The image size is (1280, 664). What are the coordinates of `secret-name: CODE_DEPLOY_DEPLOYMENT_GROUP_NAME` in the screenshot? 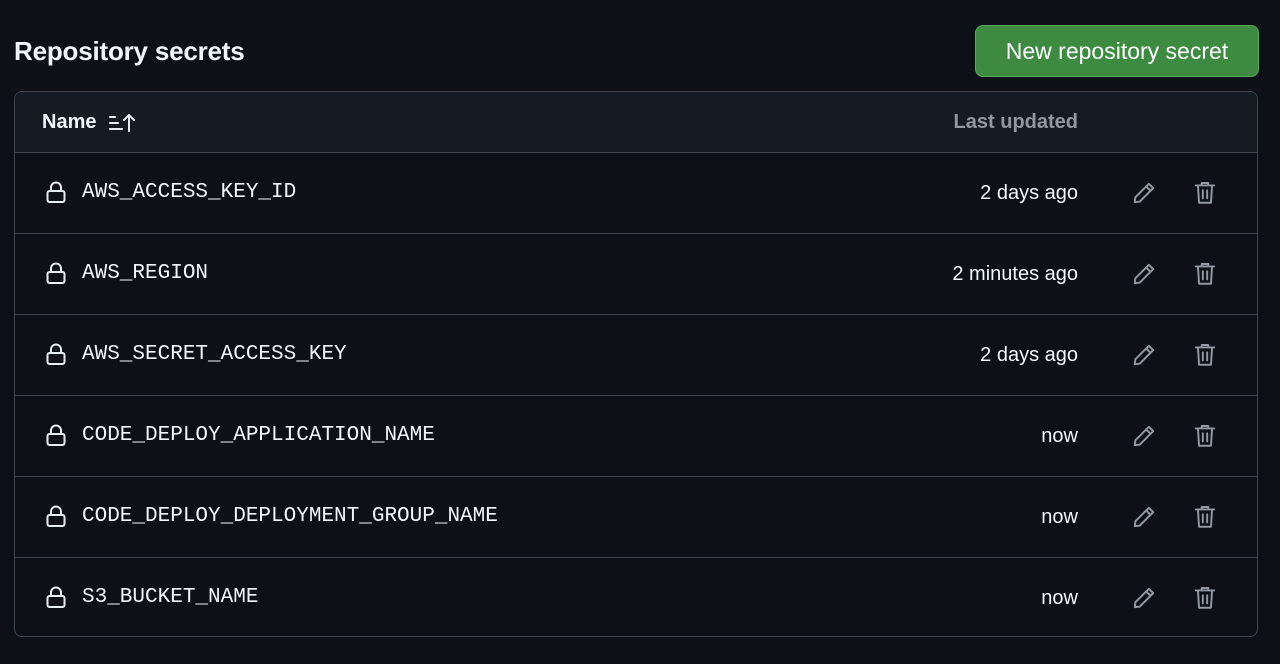 It's located at (290, 516).